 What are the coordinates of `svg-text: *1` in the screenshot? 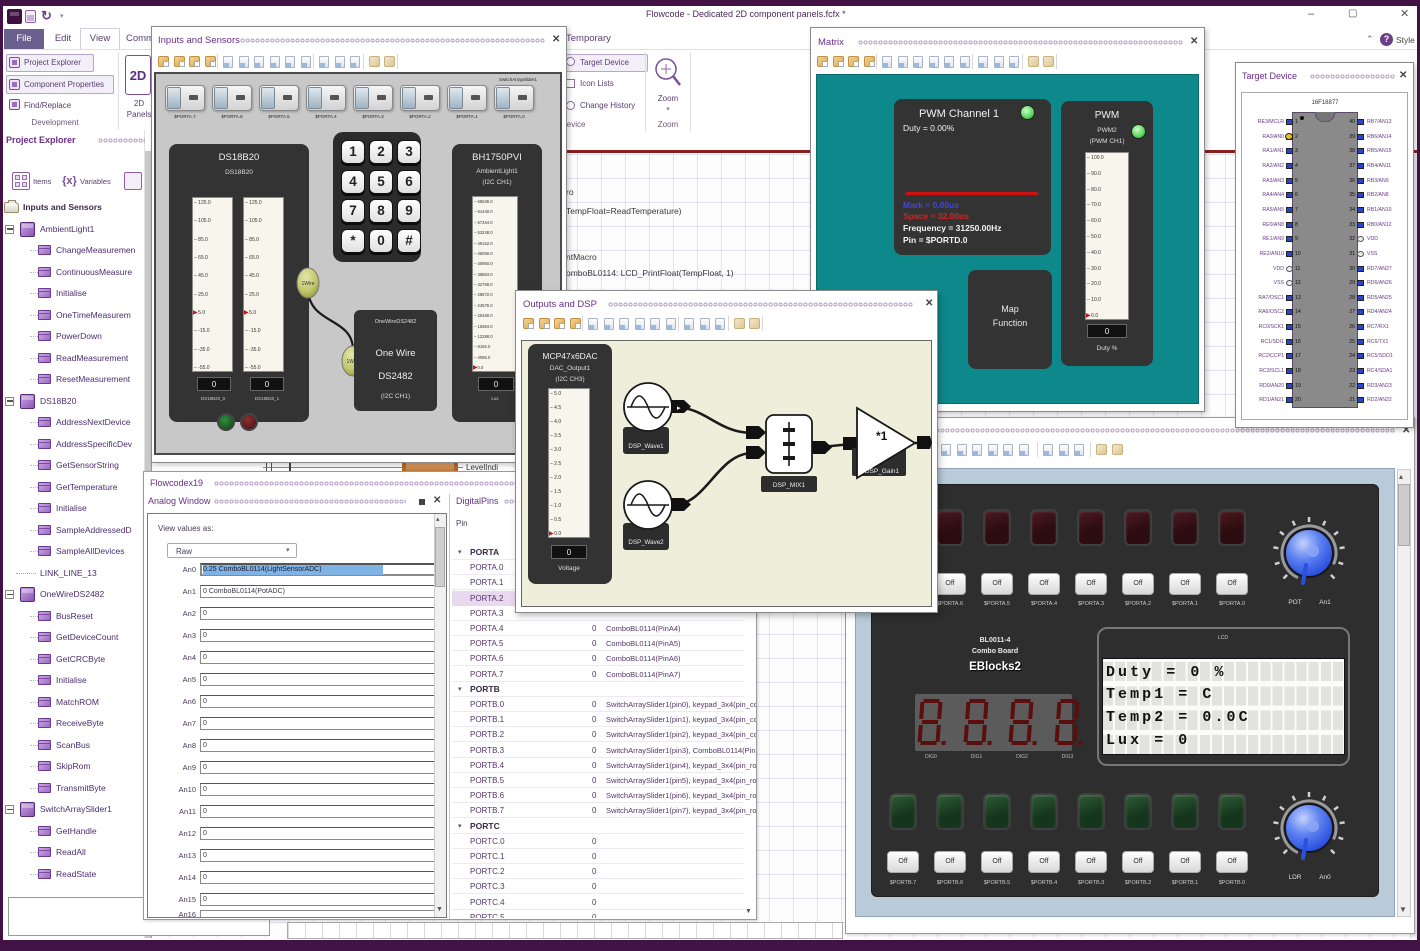 It's located at (882, 436).